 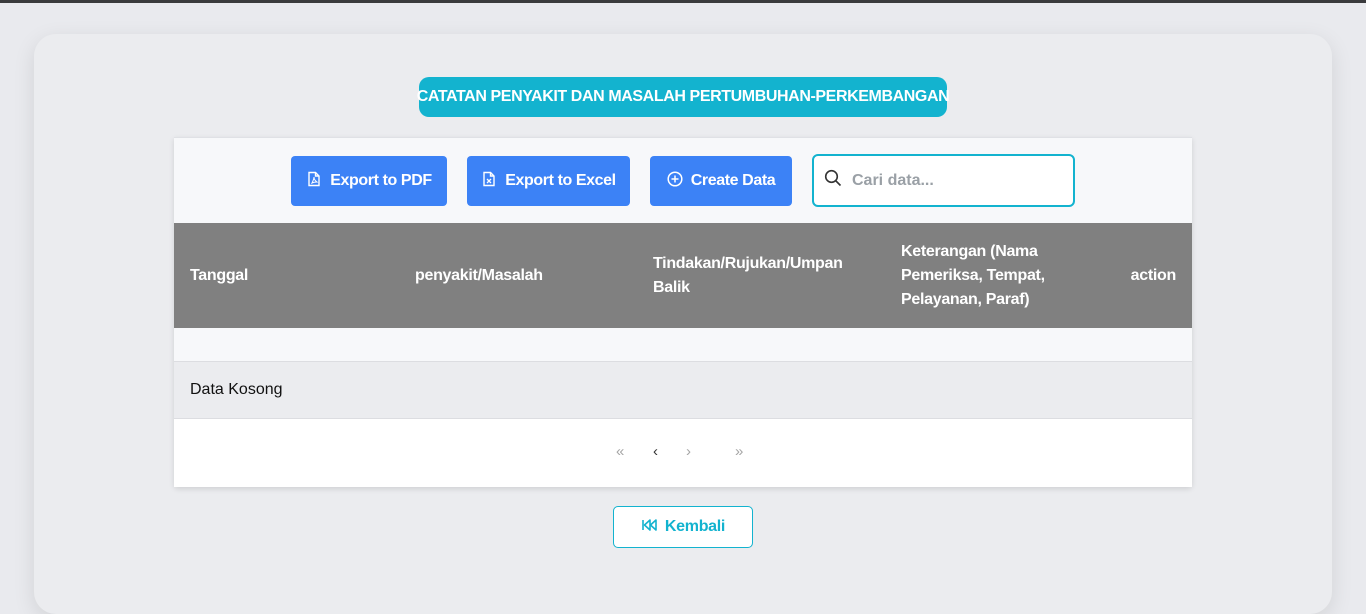 I want to click on back-label: Kembali, so click(x=695, y=526).